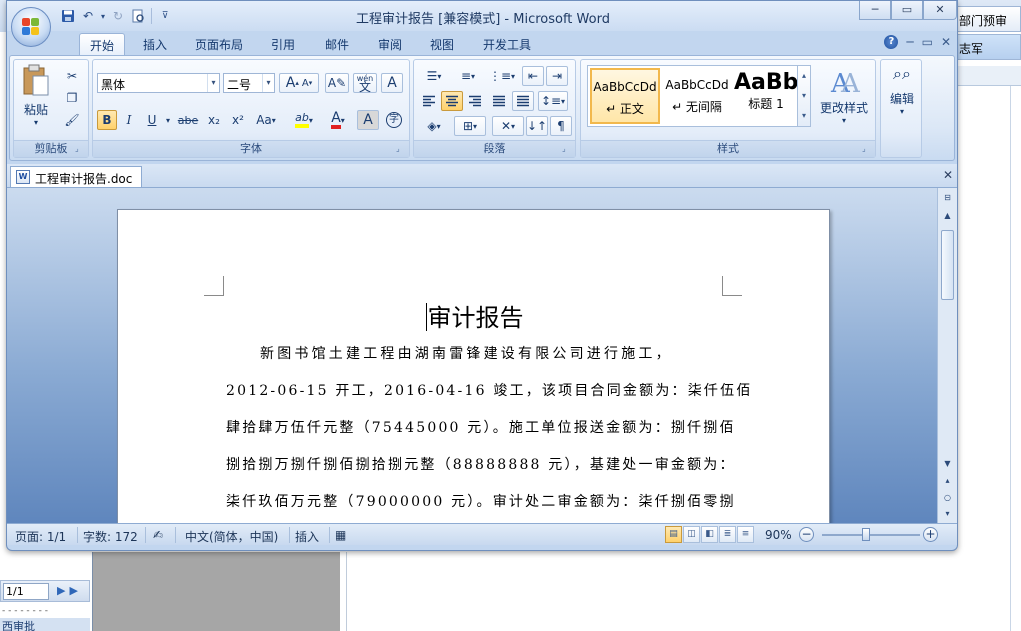 This screenshot has height=631, width=1021. Describe the element at coordinates (158, 83) in the screenshot. I see `font-name-combo: 黑体 ▾` at that location.